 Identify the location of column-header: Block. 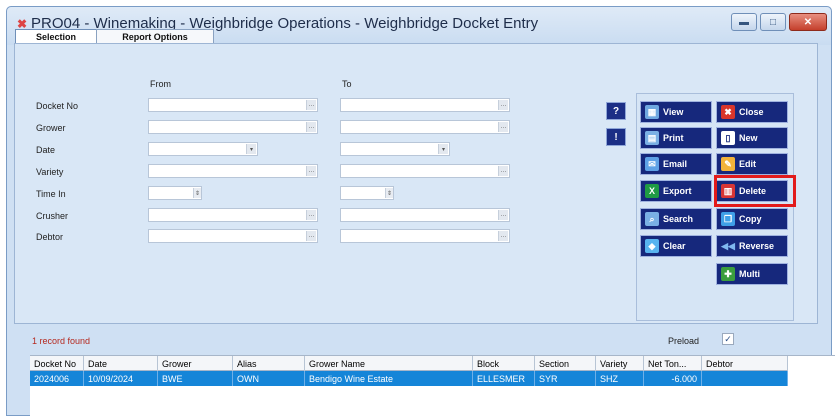
(504, 363).